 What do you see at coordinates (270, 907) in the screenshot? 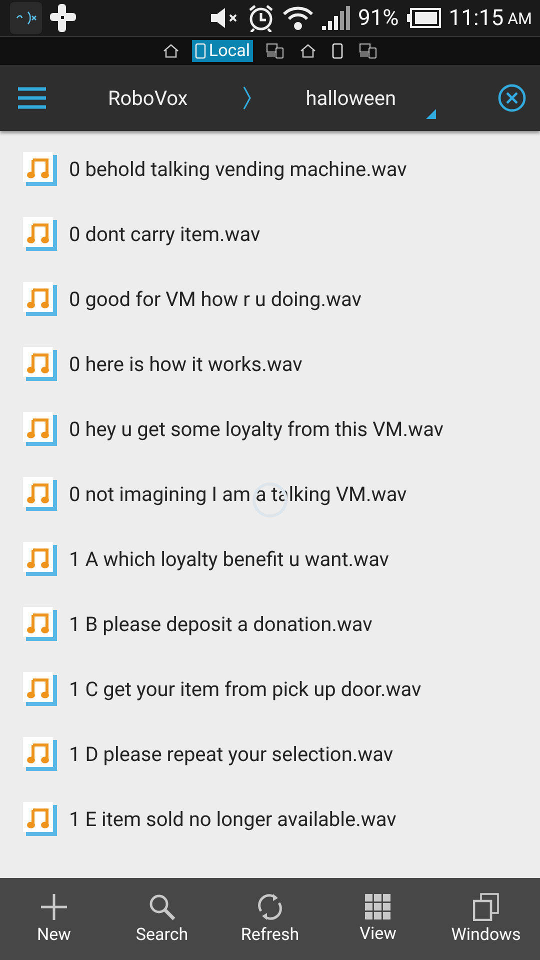
I see `refresh-icon` at bounding box center [270, 907].